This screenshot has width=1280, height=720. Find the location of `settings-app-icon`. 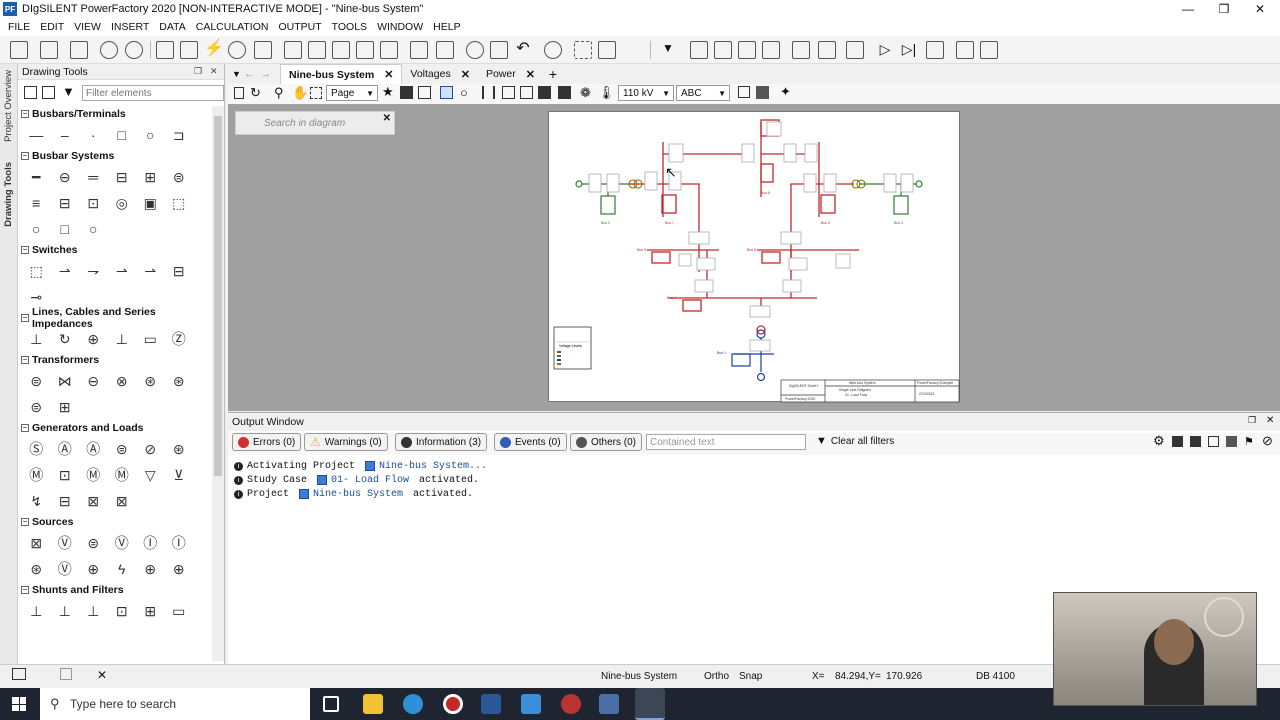

settings-app-icon is located at coordinates (571, 704).